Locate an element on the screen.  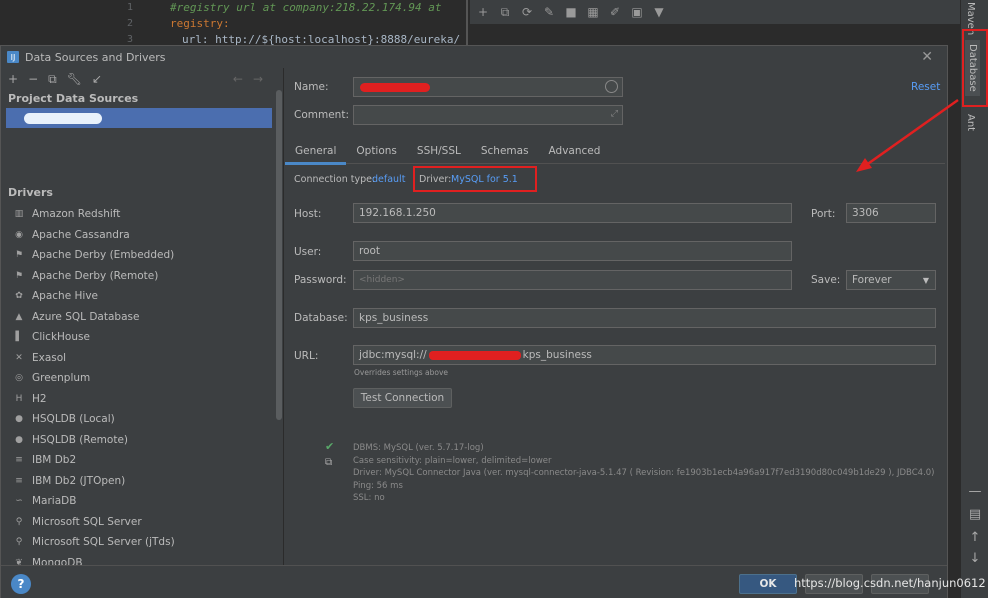
driver-item: ⚑ Apache Derby (Embedded) is located at coordinates (137, 255).